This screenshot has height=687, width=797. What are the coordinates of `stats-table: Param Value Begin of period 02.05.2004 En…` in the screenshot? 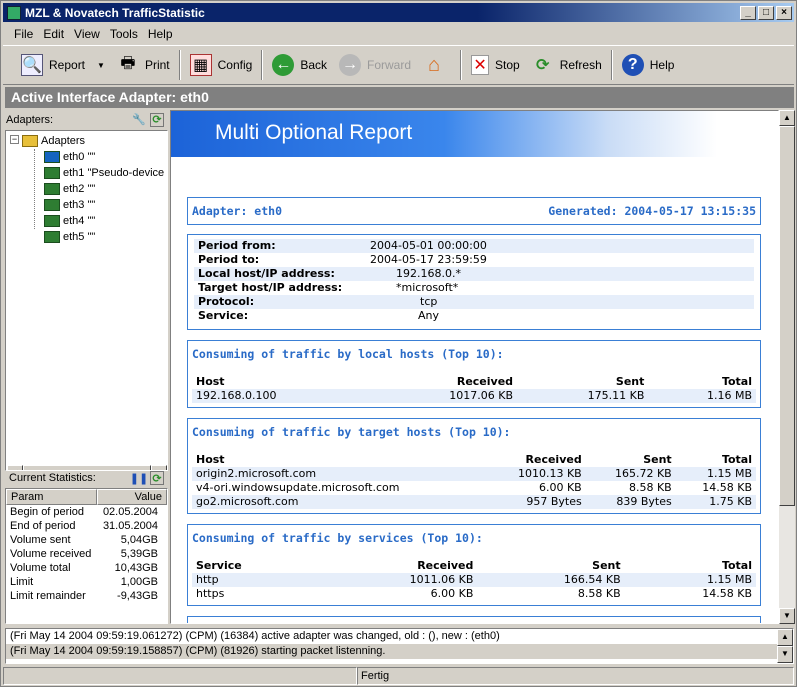 It's located at (86, 556).